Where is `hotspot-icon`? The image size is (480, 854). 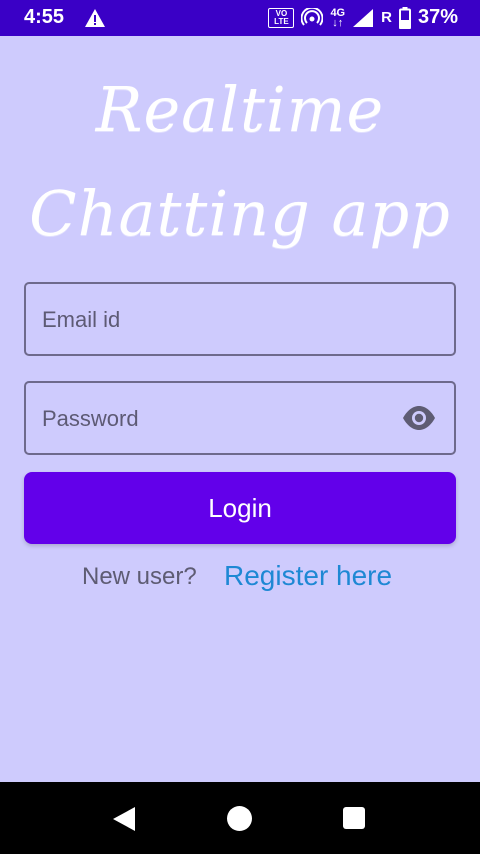
hotspot-icon is located at coordinates (312, 16).